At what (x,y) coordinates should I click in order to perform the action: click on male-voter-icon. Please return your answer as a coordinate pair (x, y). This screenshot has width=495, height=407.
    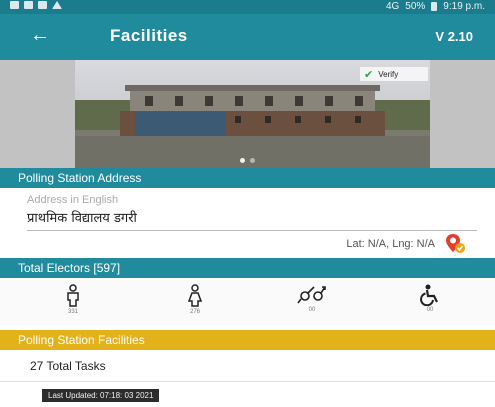
    Looking at the image, I should click on (73, 295).